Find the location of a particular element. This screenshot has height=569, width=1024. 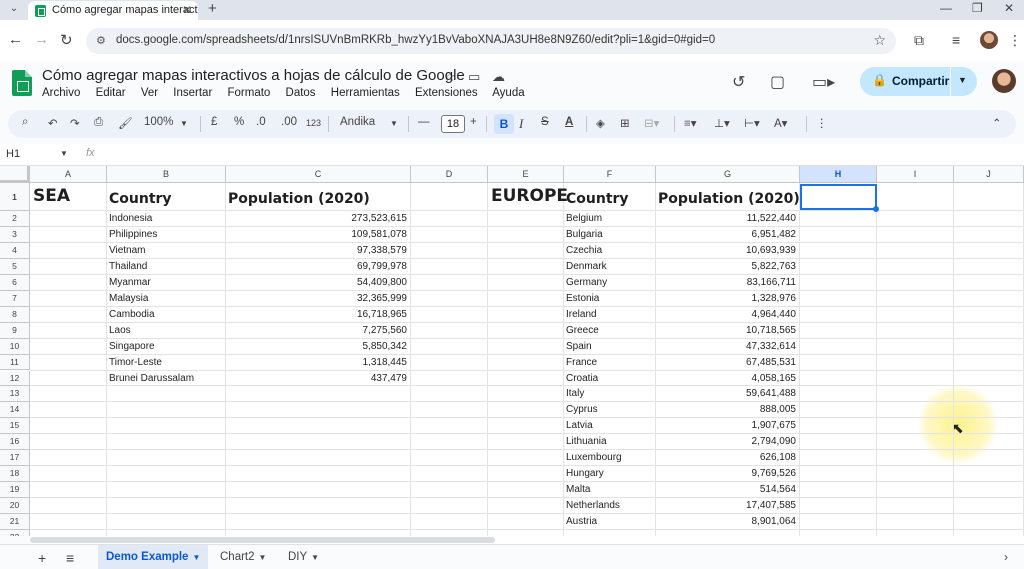

column-header: H is located at coordinates (838, 174).